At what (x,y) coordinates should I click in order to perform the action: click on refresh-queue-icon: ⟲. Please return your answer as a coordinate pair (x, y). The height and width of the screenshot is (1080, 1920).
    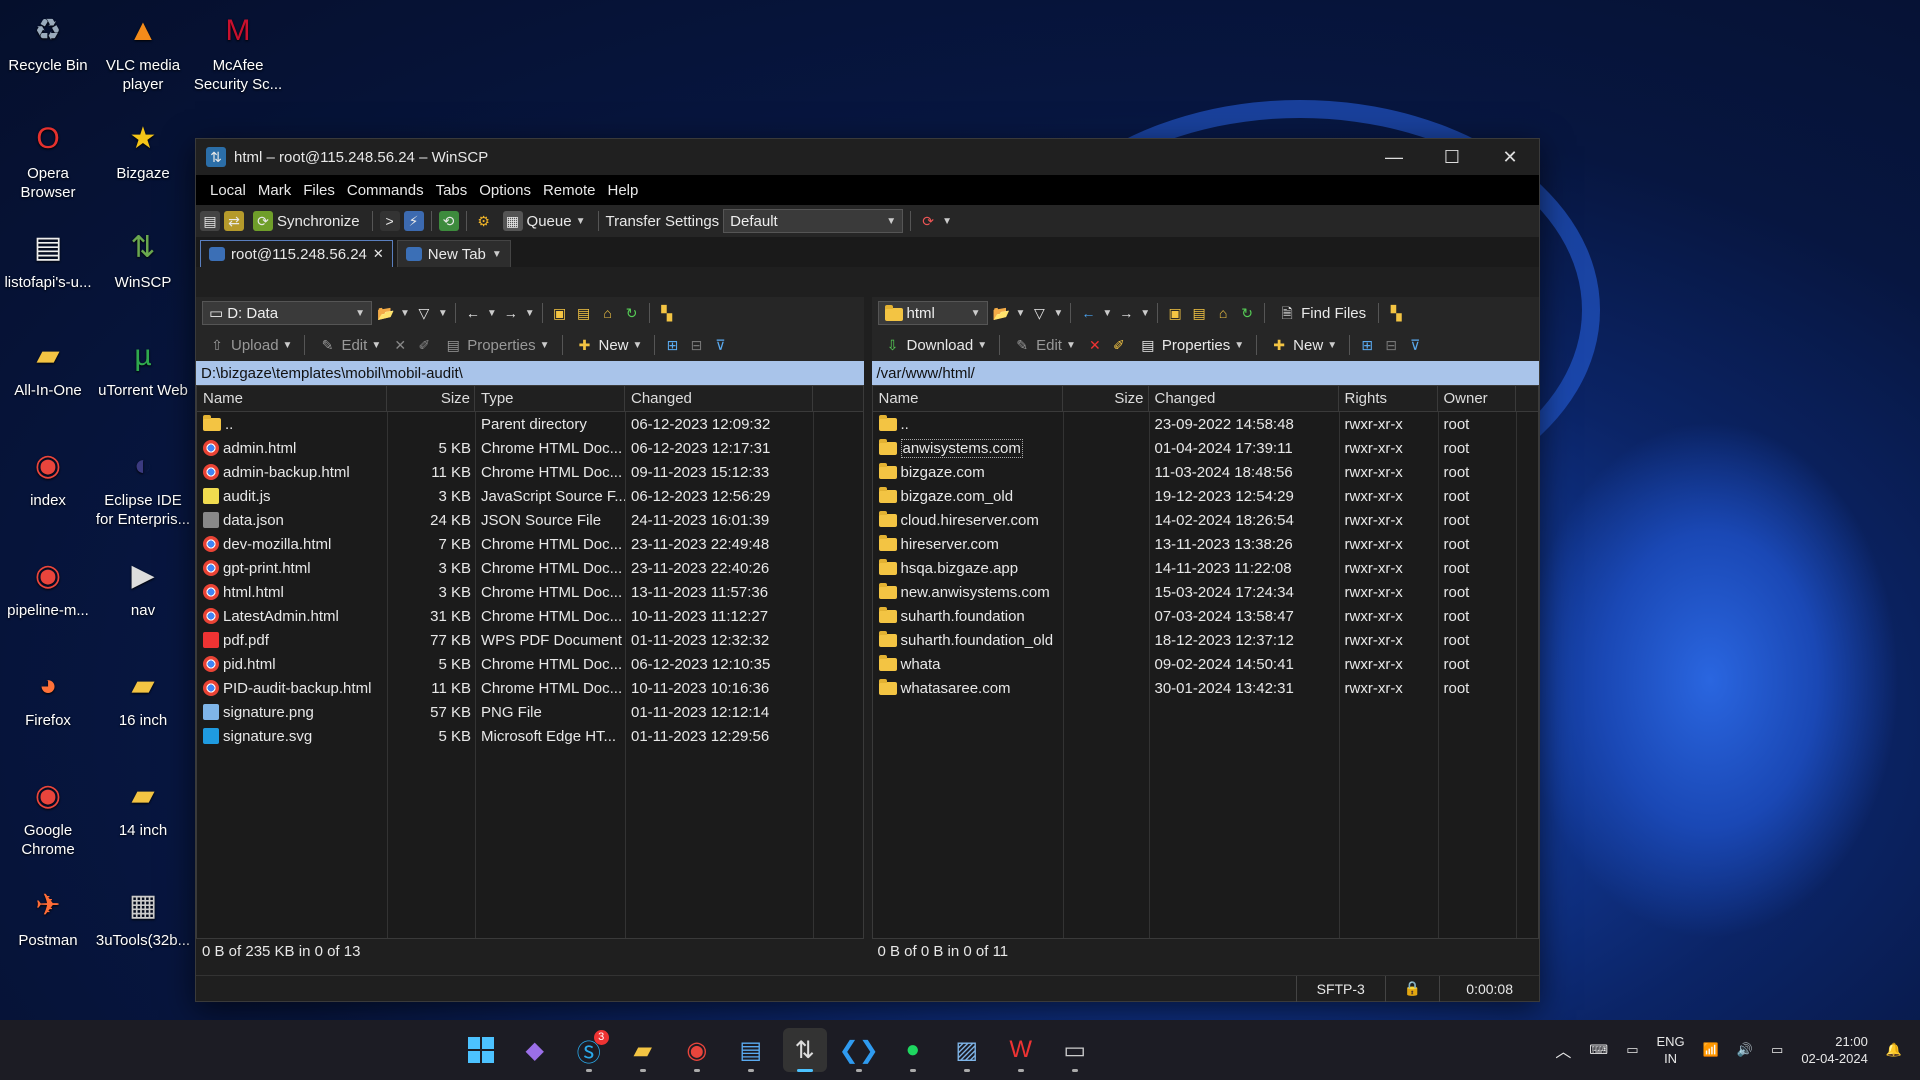
    Looking at the image, I should click on (448, 221).